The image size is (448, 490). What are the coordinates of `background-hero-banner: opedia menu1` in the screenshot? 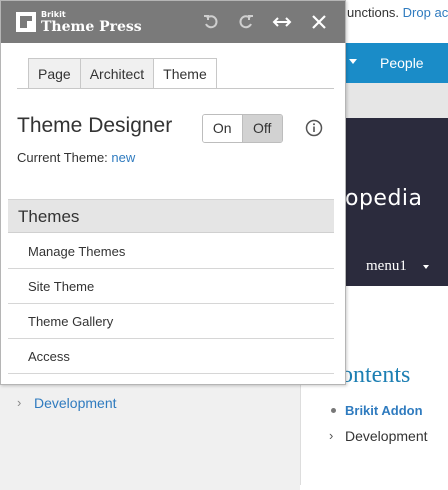 It's located at (396, 202).